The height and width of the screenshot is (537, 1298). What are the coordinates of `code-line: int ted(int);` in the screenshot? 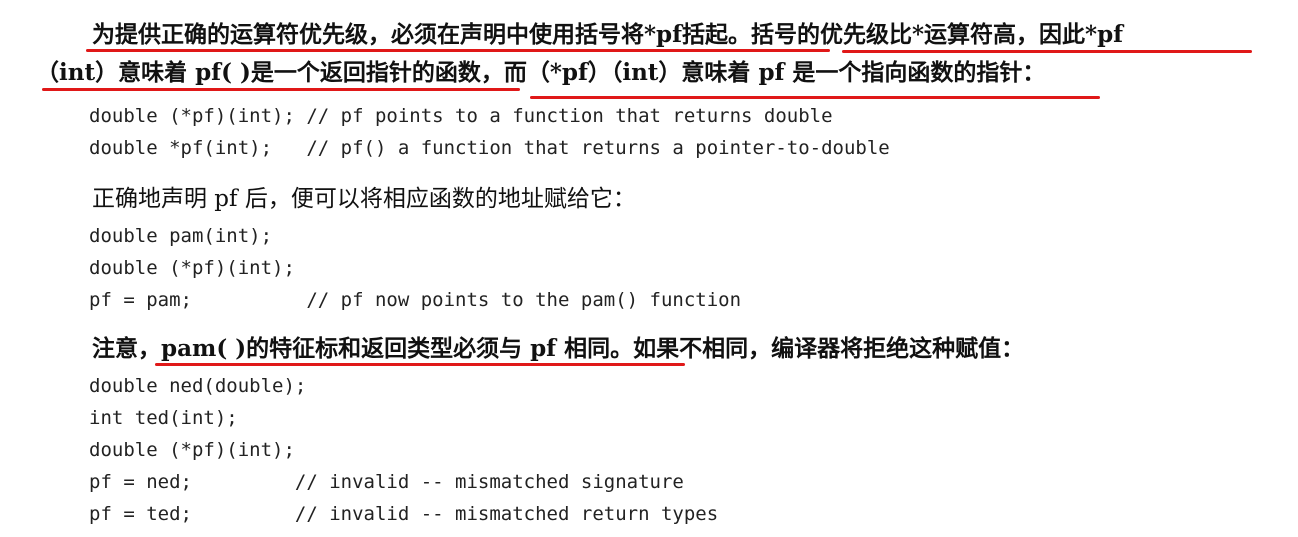 It's located at (163, 418).